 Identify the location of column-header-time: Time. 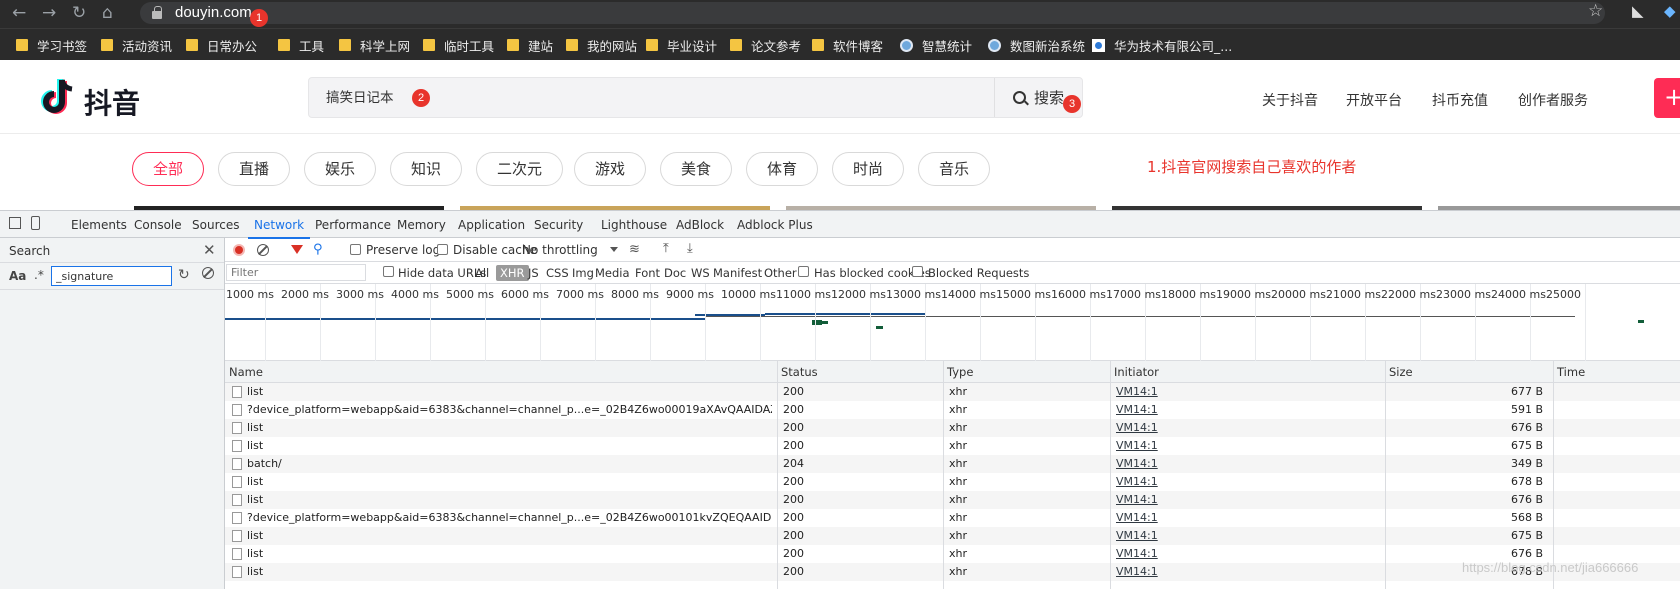
(1571, 372).